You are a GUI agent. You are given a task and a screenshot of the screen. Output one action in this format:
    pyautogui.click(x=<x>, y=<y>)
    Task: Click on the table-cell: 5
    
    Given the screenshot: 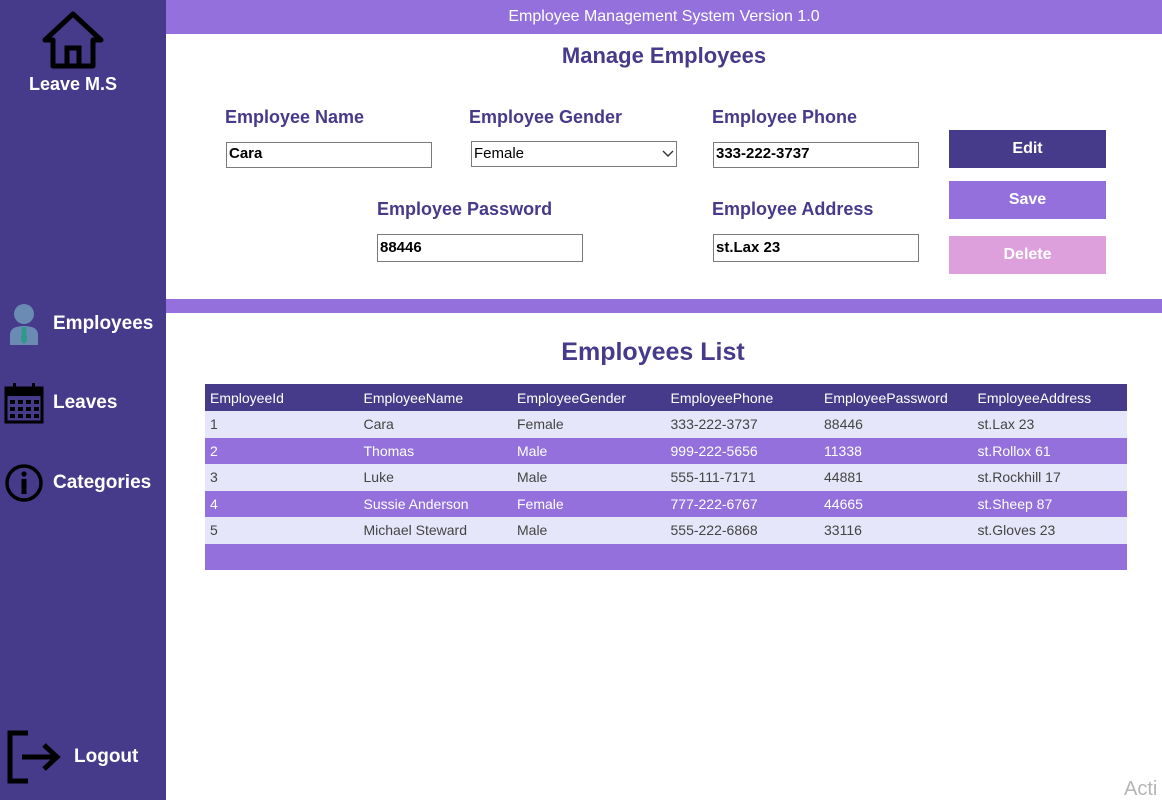 What is the action you would take?
    pyautogui.click(x=282, y=530)
    